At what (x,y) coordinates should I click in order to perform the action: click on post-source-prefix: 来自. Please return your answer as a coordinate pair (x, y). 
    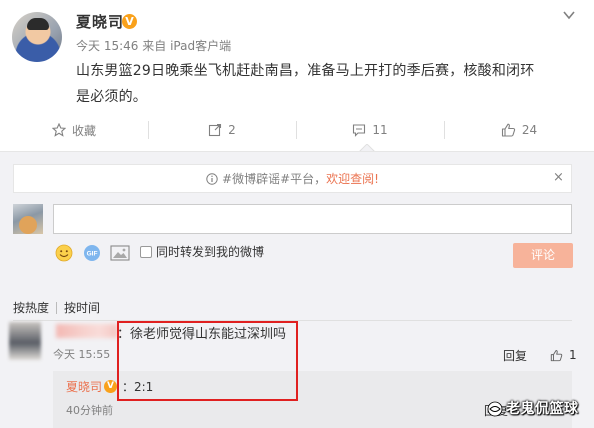
    Looking at the image, I should click on (154, 46).